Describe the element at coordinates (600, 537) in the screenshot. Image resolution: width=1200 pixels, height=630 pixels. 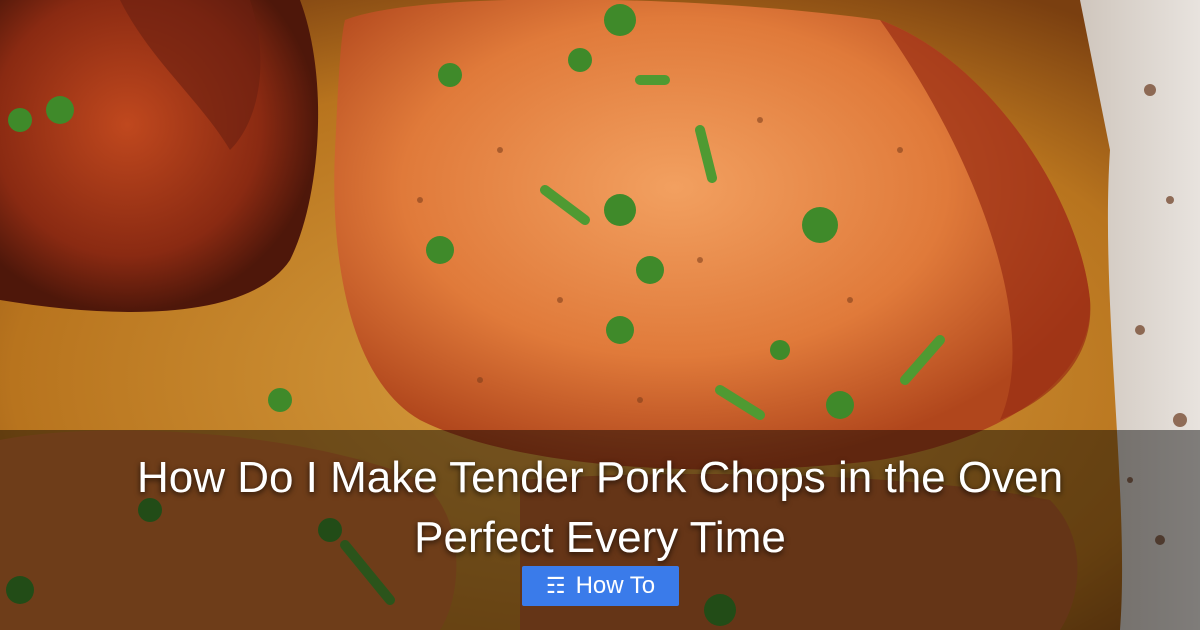
I see `title-line-2: Perfect Every Time` at that location.